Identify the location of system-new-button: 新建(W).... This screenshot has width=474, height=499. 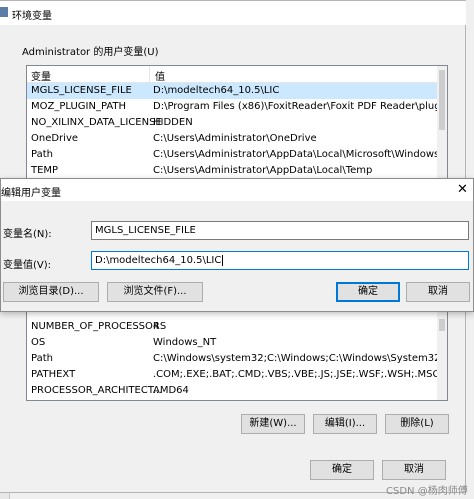
(273, 424).